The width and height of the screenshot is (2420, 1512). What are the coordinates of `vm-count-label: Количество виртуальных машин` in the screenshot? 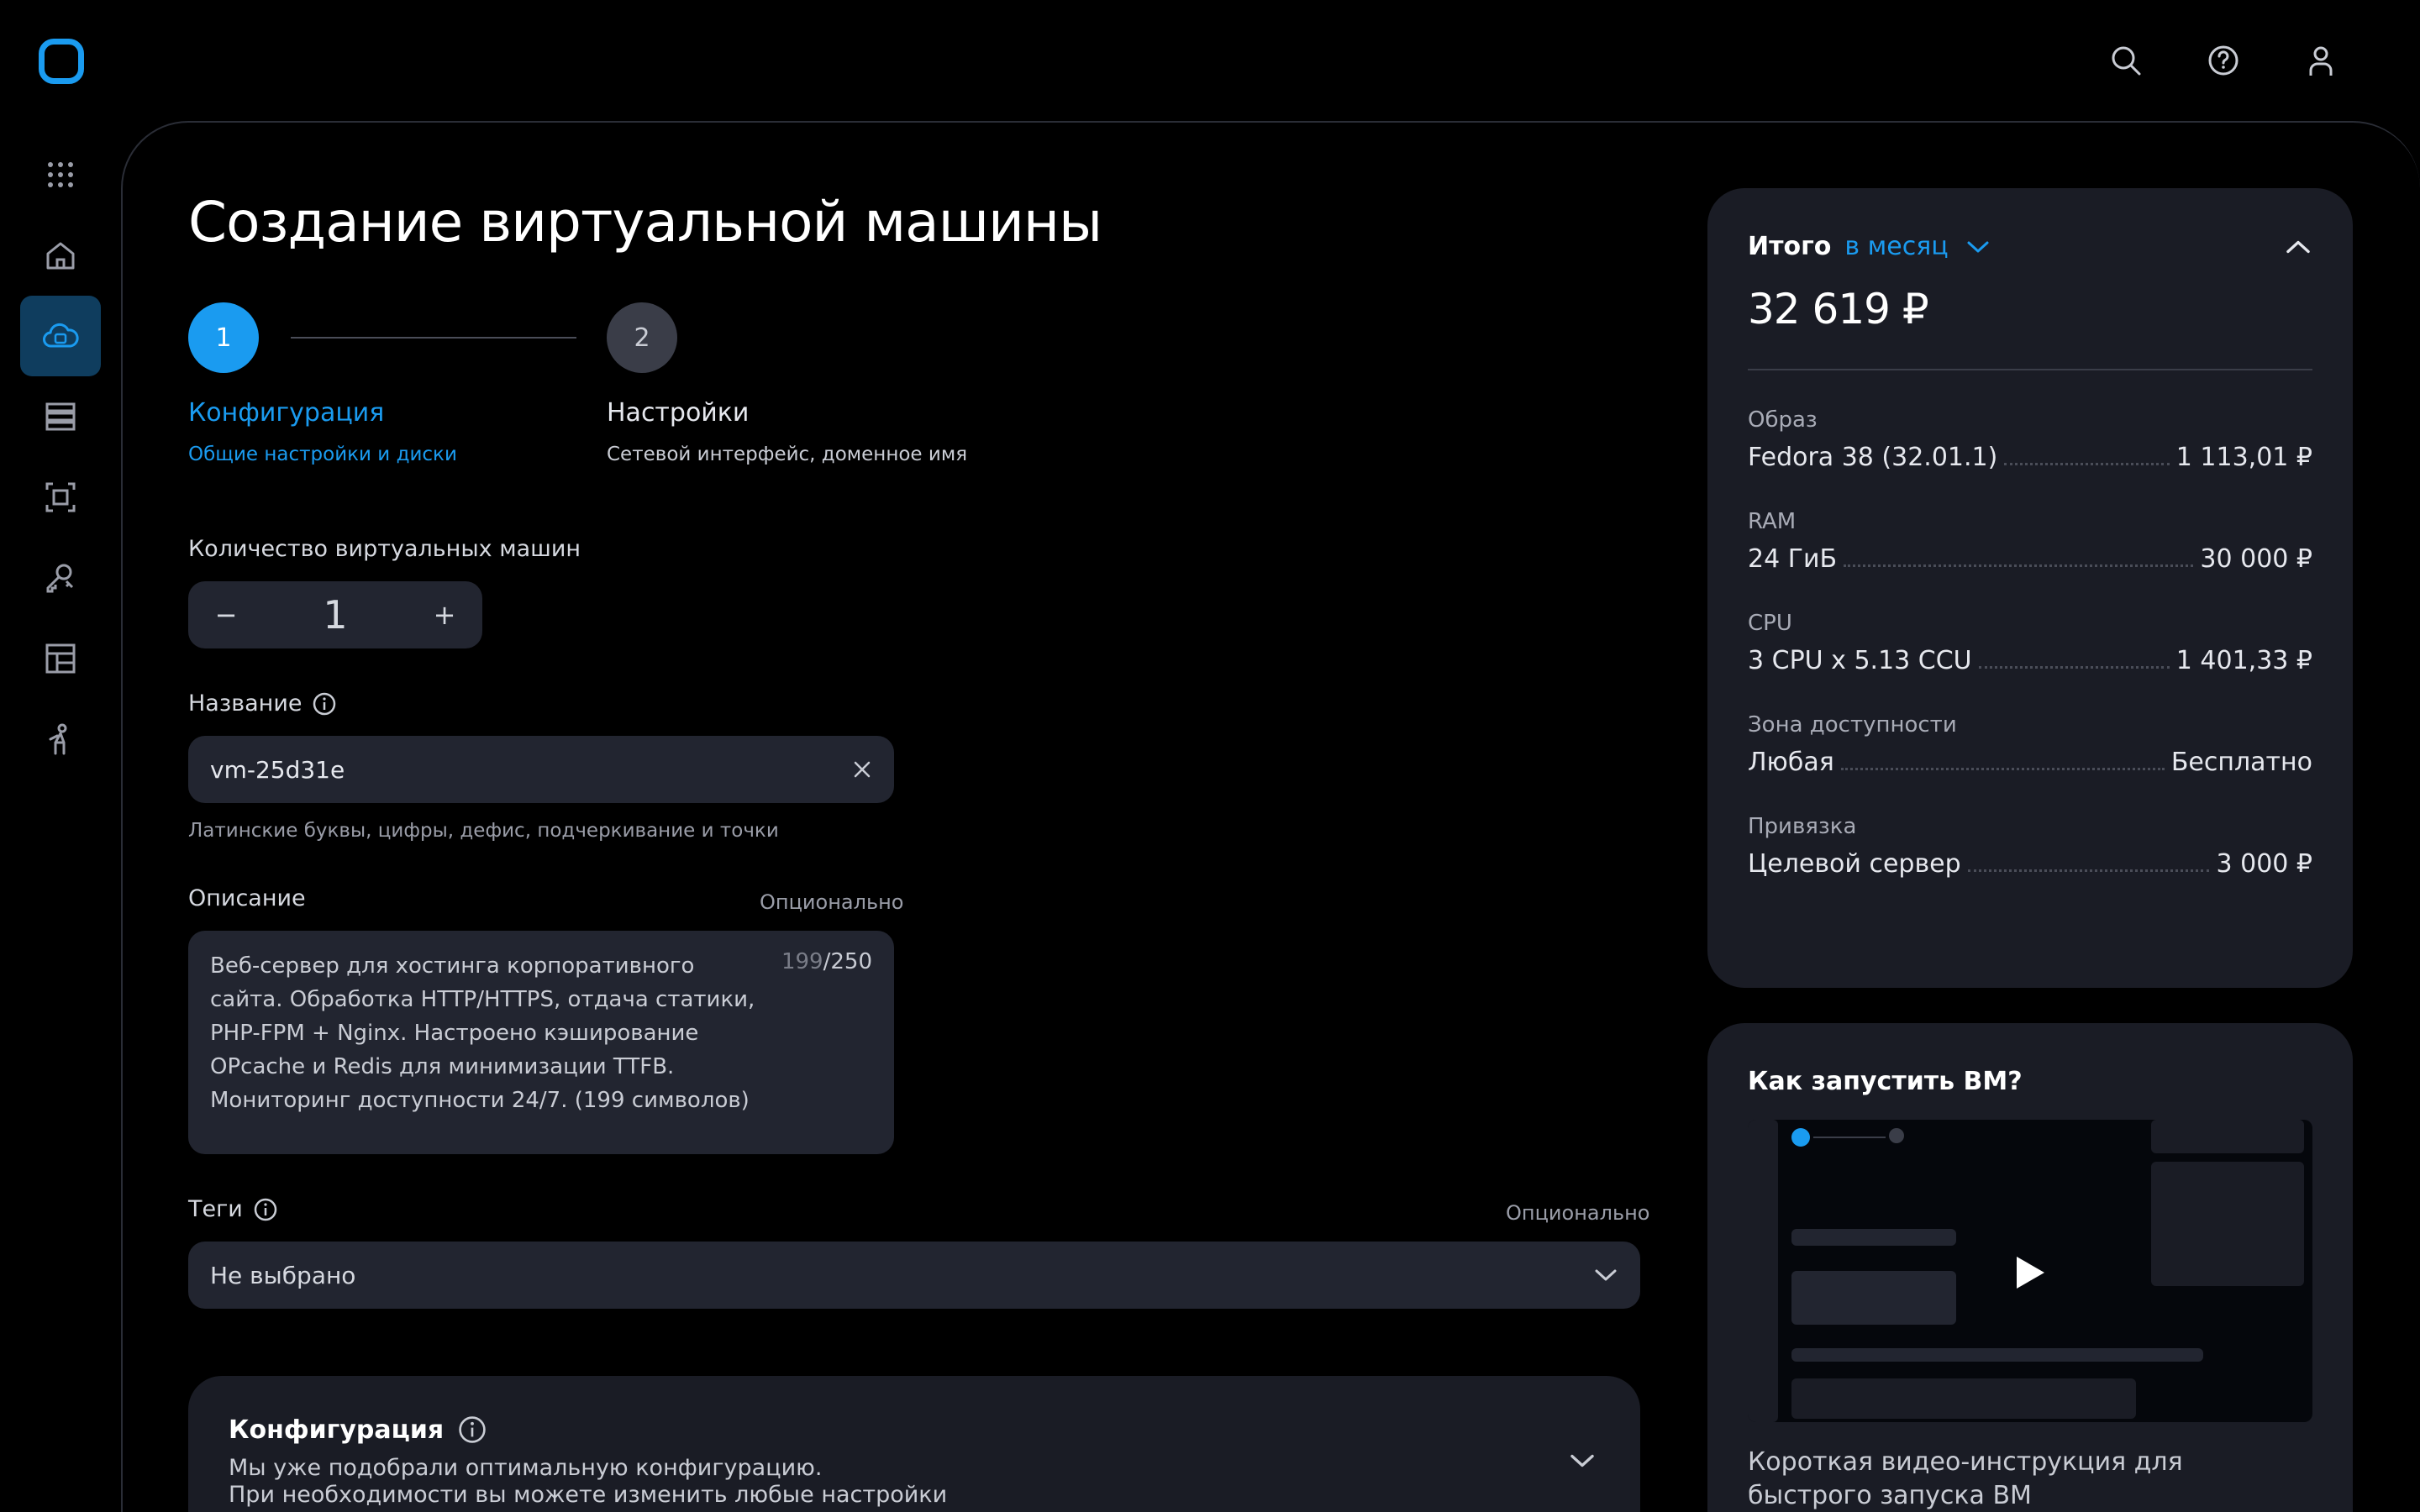 It's located at (384, 549).